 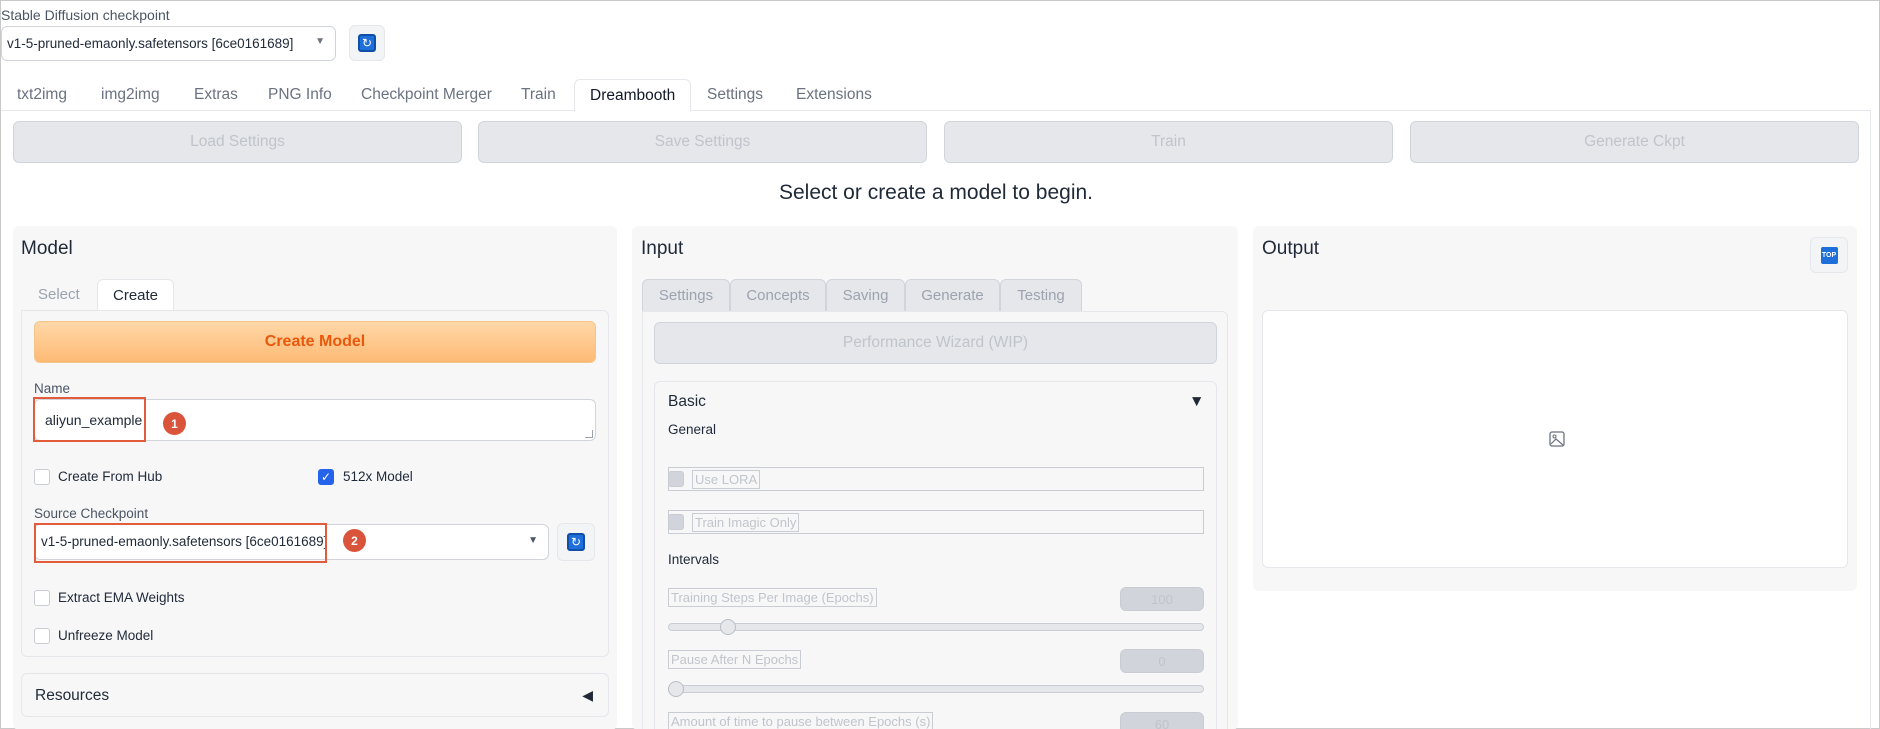 I want to click on step-badge-2: 2, so click(x=354, y=540).